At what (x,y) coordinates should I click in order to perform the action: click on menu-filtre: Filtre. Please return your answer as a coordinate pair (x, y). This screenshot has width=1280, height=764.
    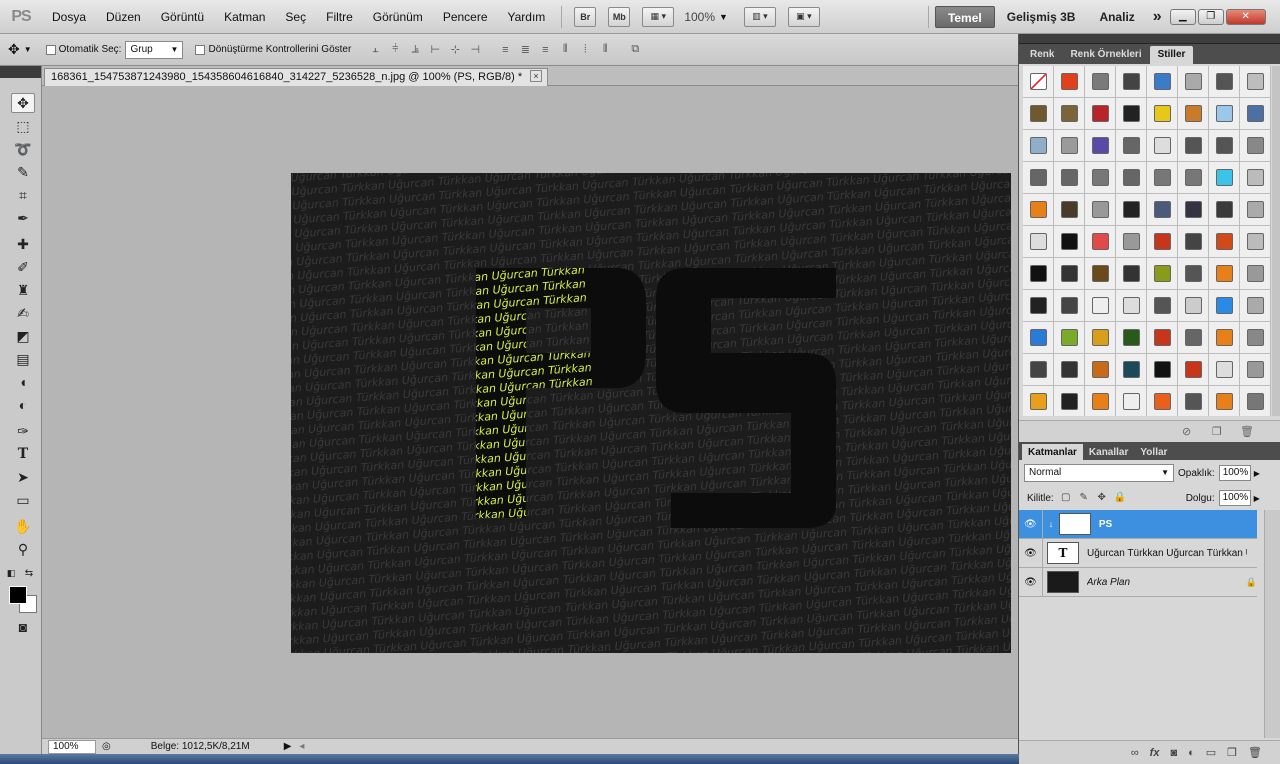
    Looking at the image, I should click on (339, 17).